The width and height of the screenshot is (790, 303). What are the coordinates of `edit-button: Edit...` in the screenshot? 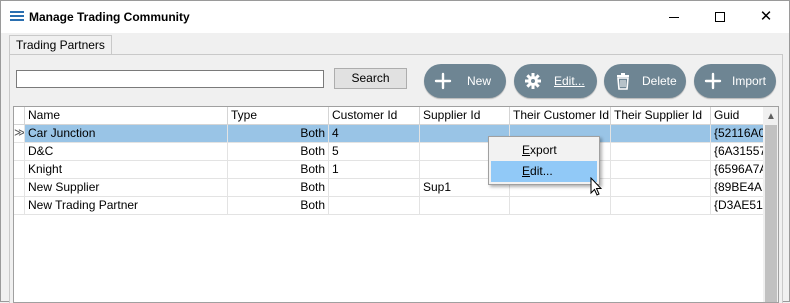 It's located at (555, 81).